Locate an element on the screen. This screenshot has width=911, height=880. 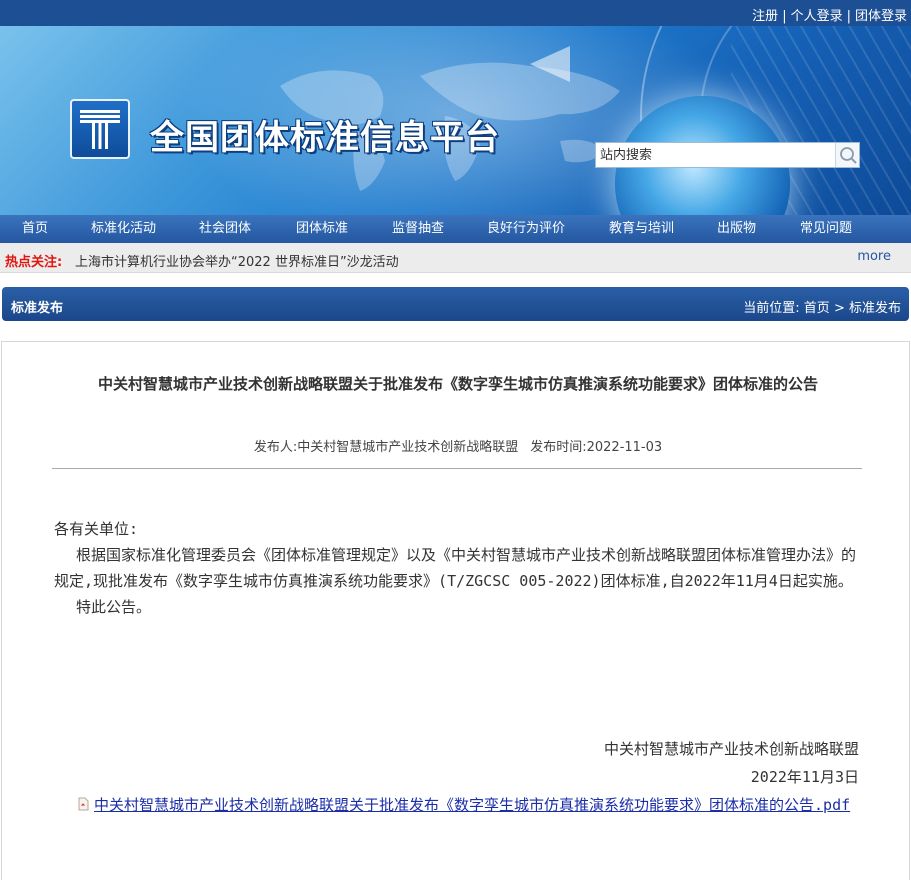
top-bar: 注册 | 个人登录 | 团体登录 is located at coordinates (455, 13).